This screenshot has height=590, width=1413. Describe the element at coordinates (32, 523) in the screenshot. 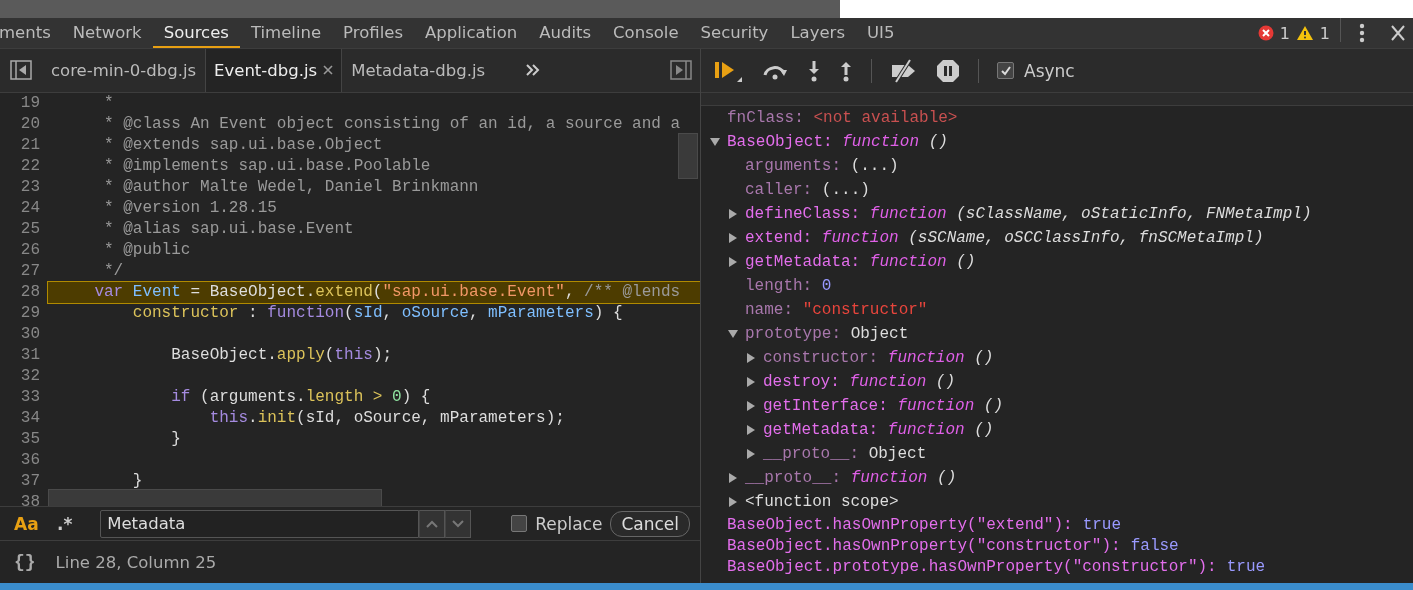

I see `match-case-toggle: Aa` at that location.